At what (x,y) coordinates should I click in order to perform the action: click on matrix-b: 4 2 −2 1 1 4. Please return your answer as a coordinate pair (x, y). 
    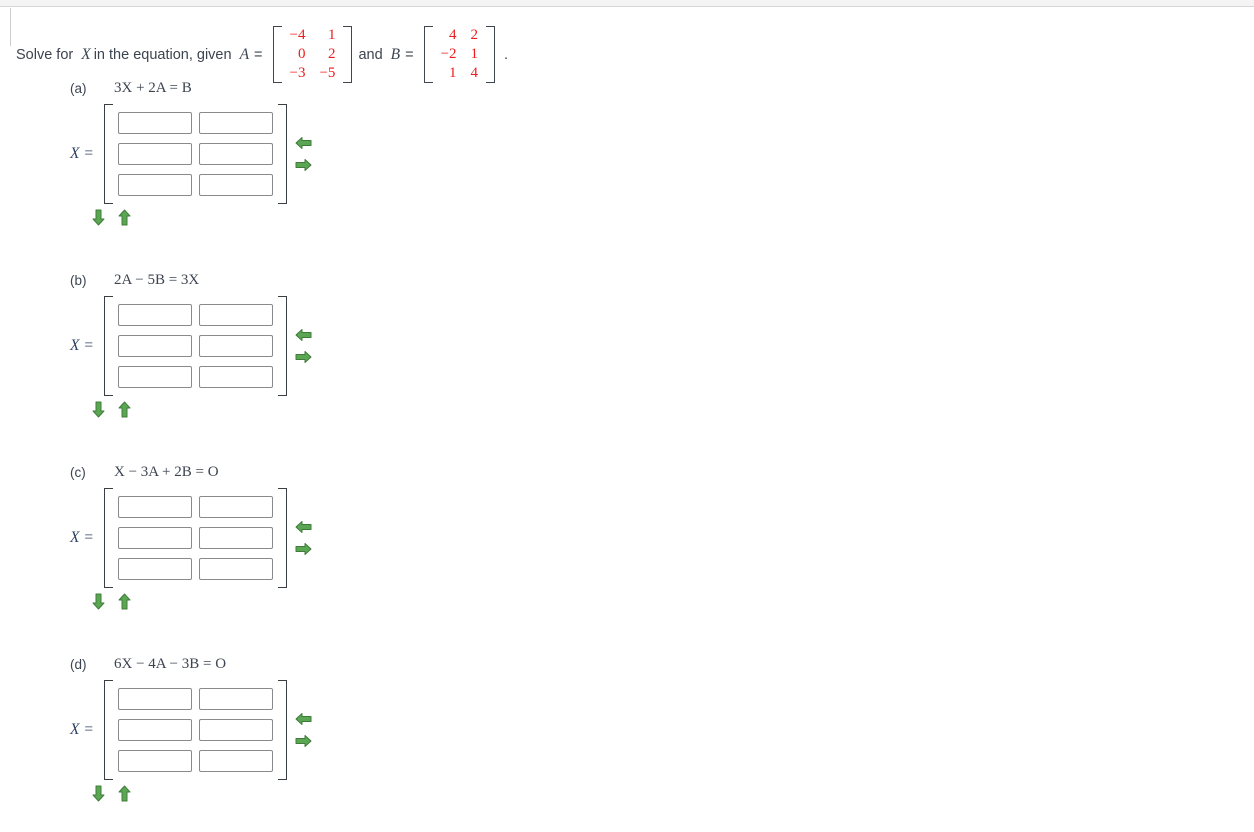
    Looking at the image, I should click on (459, 54).